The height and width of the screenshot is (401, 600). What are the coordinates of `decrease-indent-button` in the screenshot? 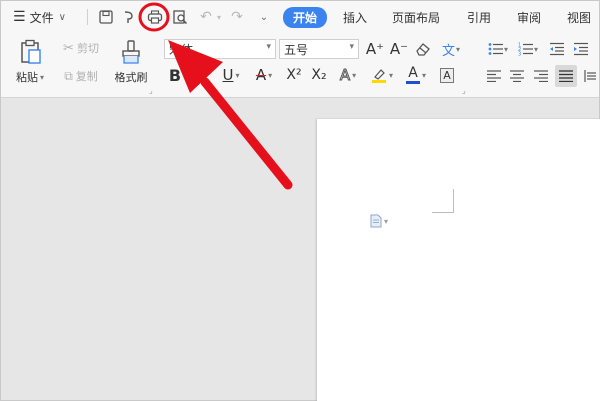 It's located at (557, 49).